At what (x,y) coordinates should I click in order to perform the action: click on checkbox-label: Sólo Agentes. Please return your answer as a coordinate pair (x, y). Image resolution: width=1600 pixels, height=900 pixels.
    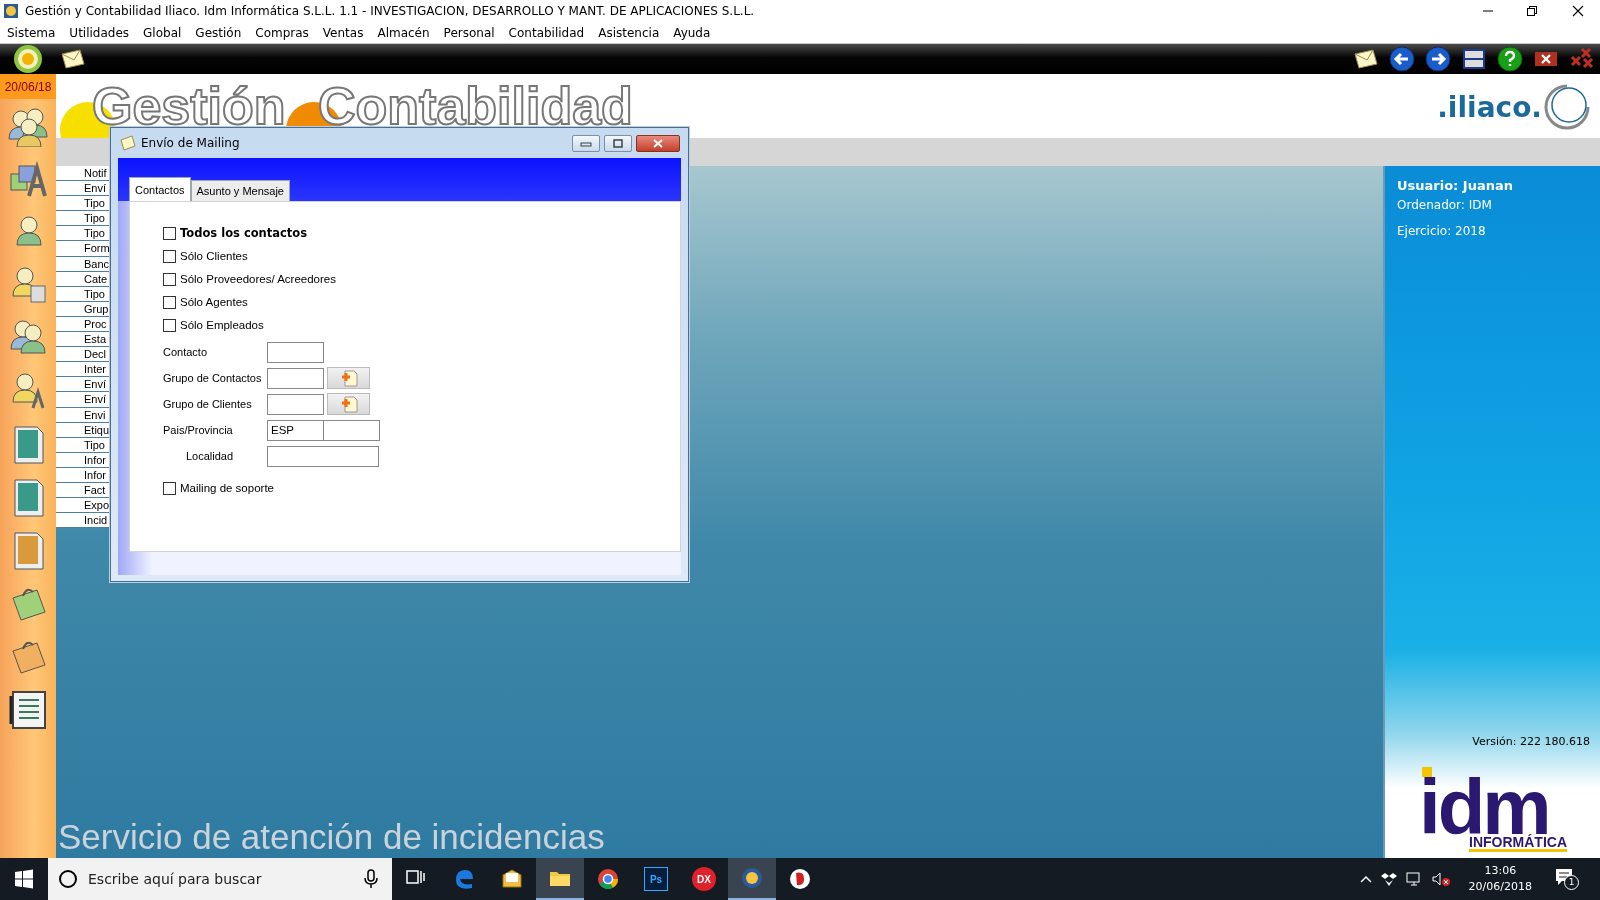
    Looking at the image, I should click on (214, 302).